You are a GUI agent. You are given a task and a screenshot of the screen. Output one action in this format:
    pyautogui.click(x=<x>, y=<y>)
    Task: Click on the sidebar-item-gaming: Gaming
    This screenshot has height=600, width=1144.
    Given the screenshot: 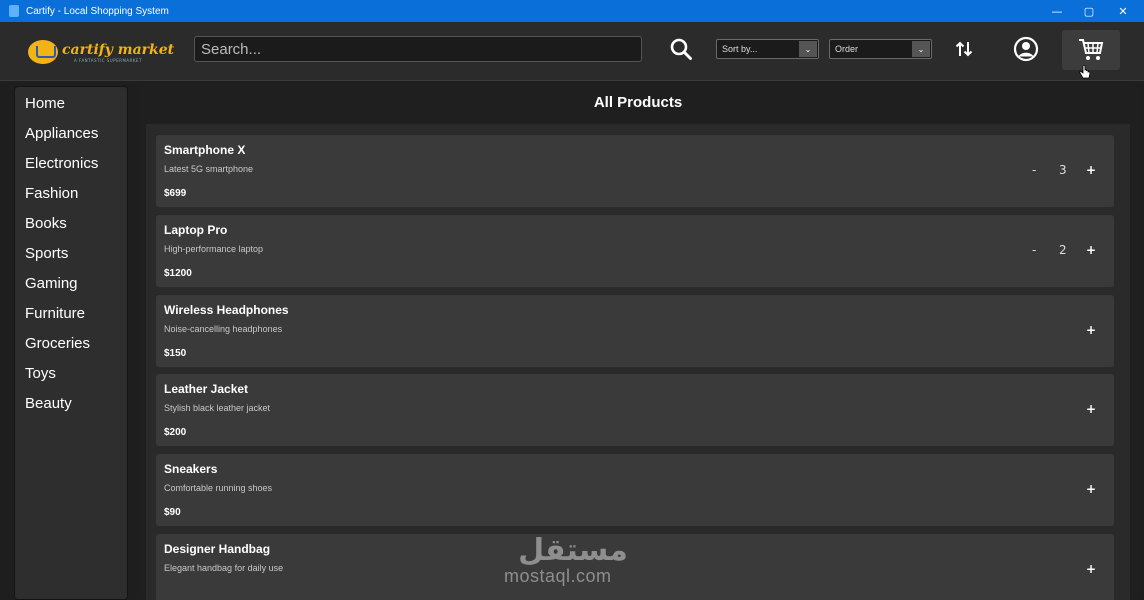 What is the action you would take?
    pyautogui.click(x=71, y=284)
    